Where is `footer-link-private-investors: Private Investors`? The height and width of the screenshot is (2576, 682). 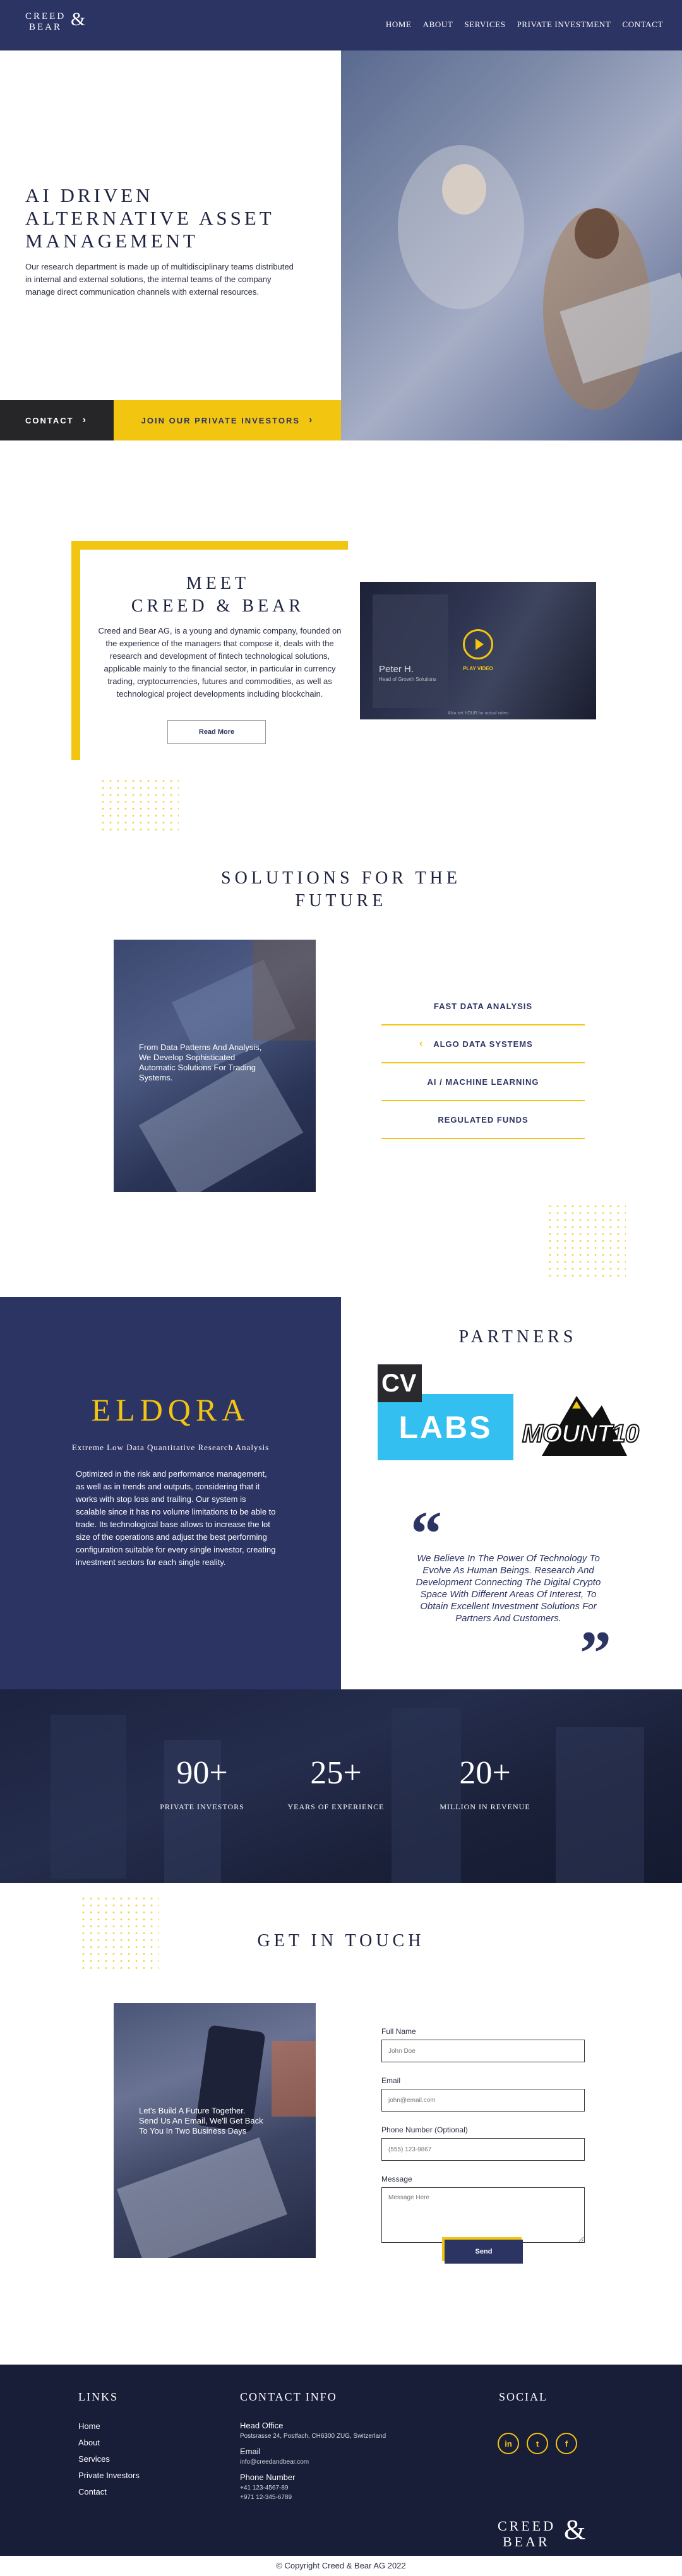
footer-link-private-investors: Private Investors is located at coordinates (109, 2476).